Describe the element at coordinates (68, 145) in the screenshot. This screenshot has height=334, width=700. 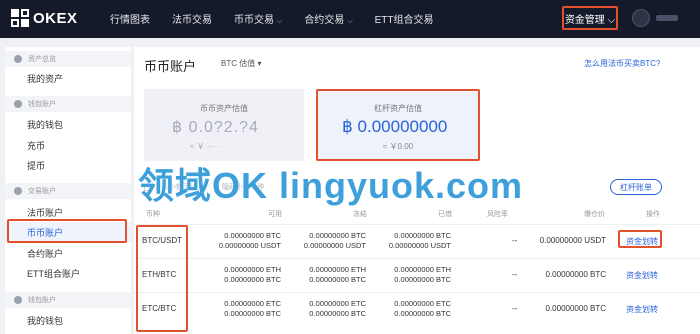
I see `sidebar-item-deposit: 充币` at that location.